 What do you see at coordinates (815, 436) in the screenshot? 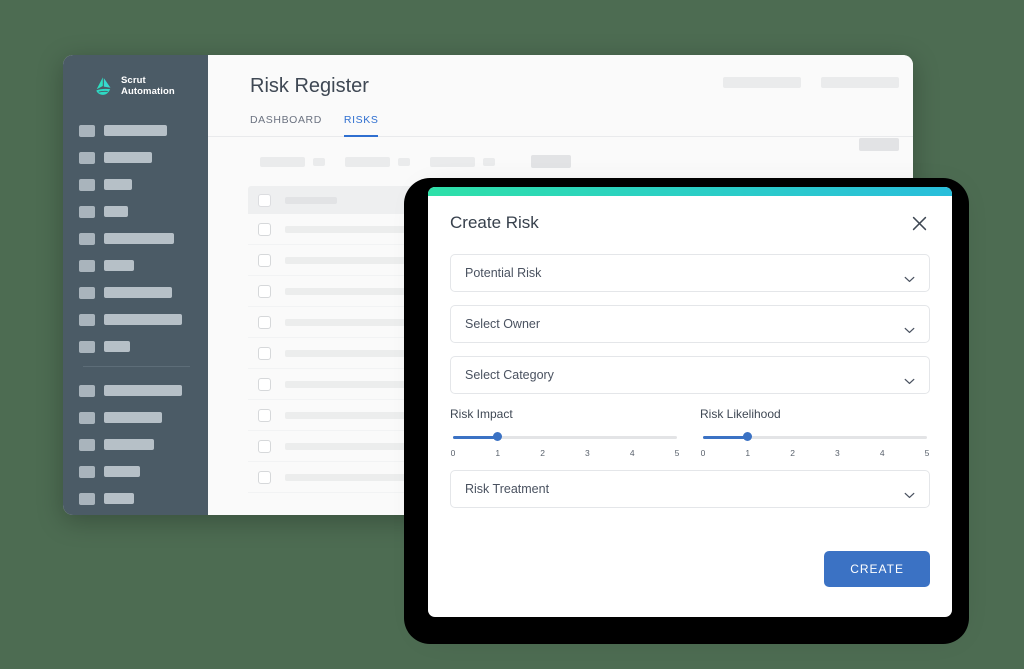
I see `risk-likelihood-track` at bounding box center [815, 436].